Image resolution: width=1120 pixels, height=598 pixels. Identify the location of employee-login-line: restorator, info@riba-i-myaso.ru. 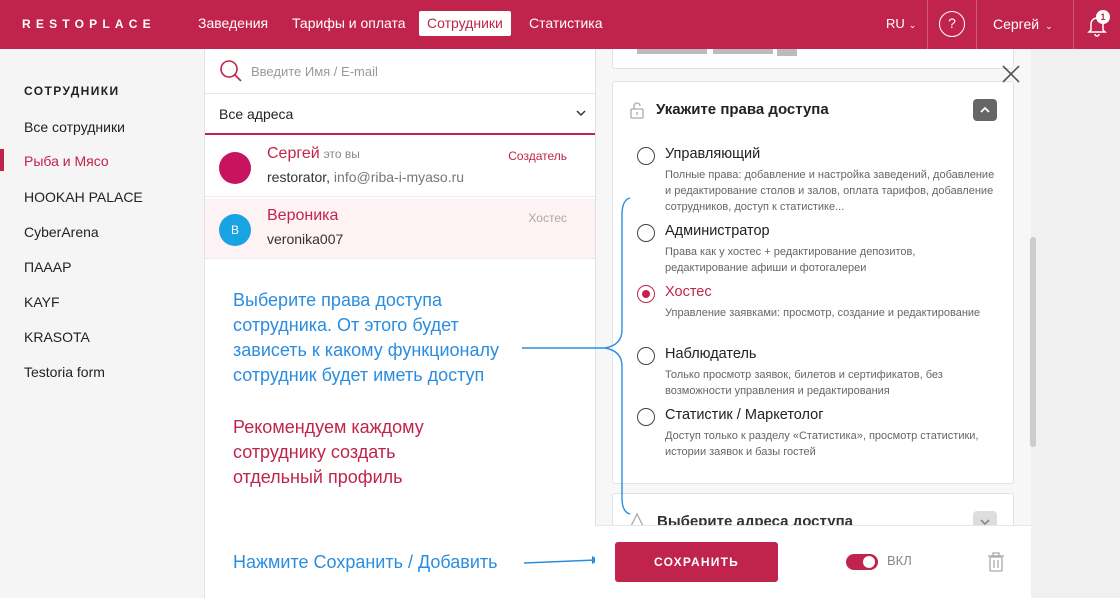
(365, 177).